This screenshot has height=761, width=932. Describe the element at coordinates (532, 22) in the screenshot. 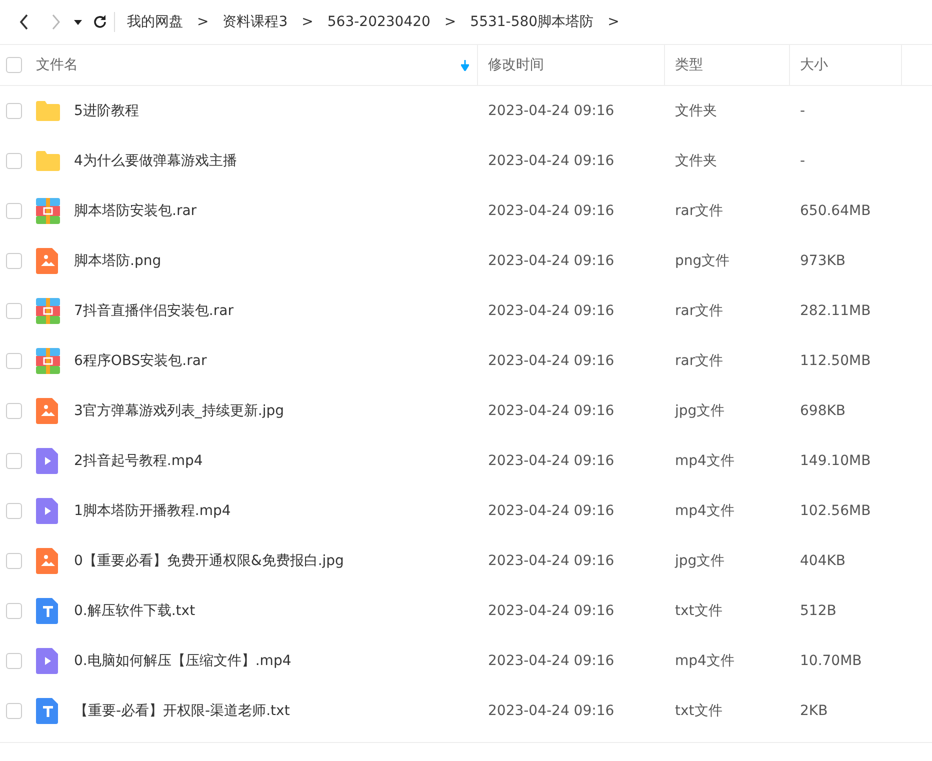

I see `breadcrumb-item: 5531-580脚本塔防` at that location.